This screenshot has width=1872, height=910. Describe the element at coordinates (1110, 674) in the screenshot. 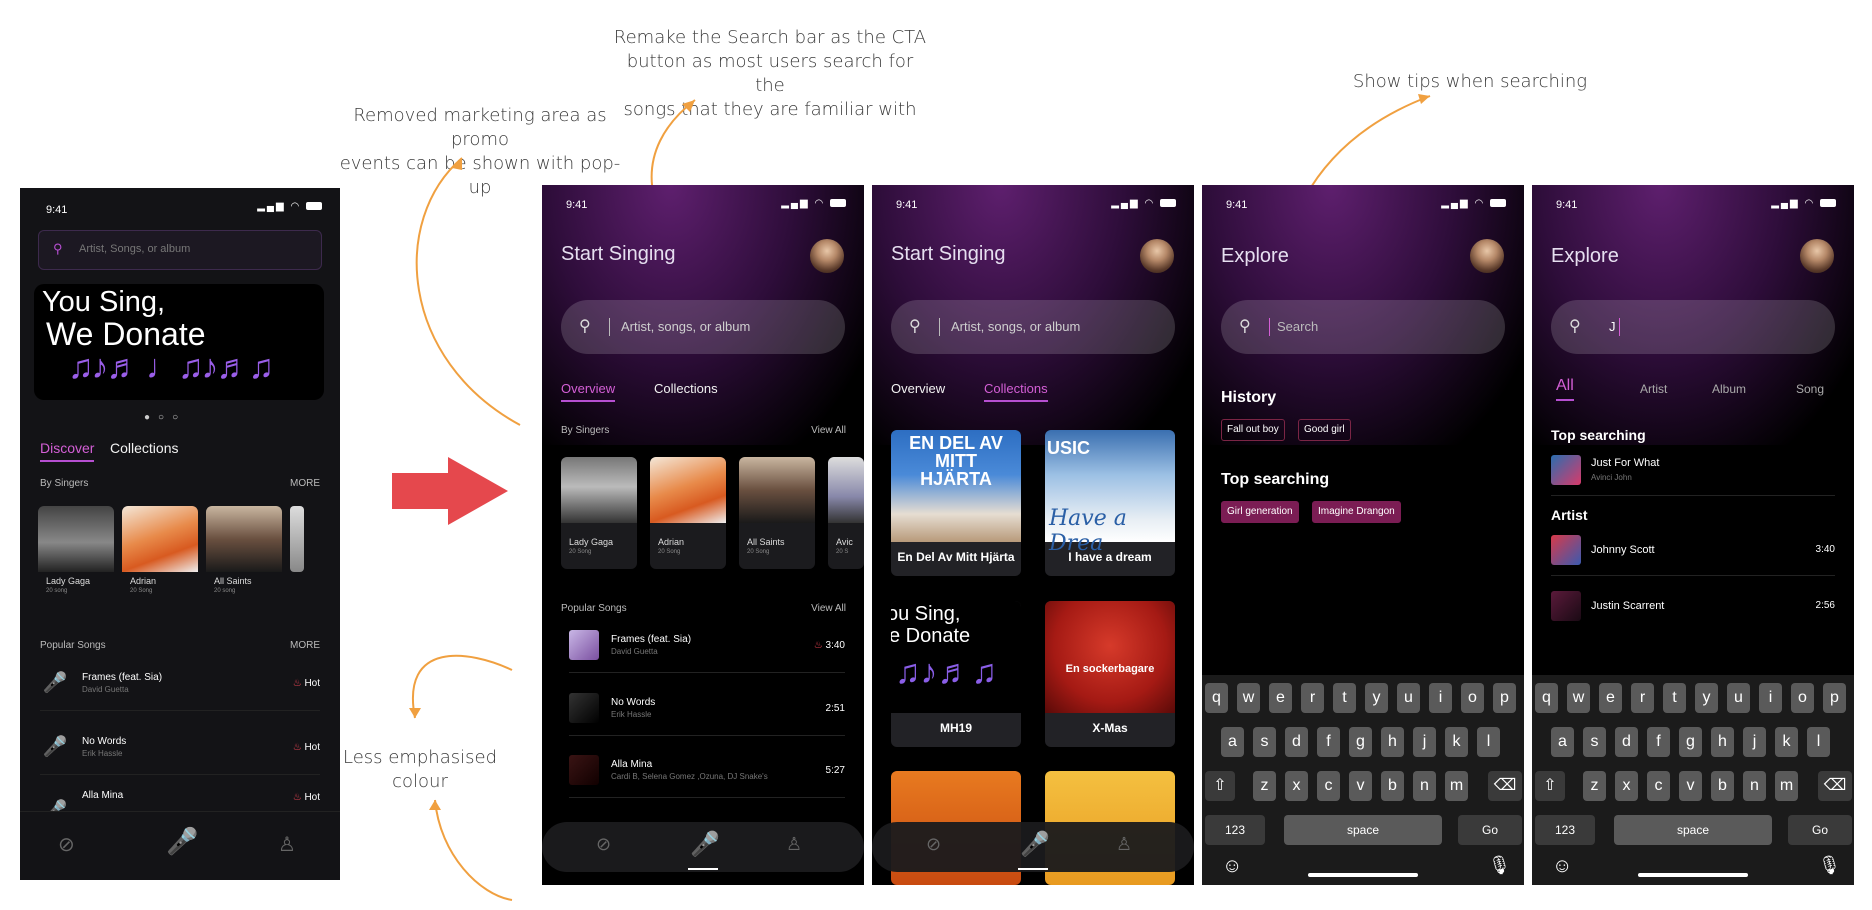

I see `collection-card: En sockerbagare X-Mas` at that location.